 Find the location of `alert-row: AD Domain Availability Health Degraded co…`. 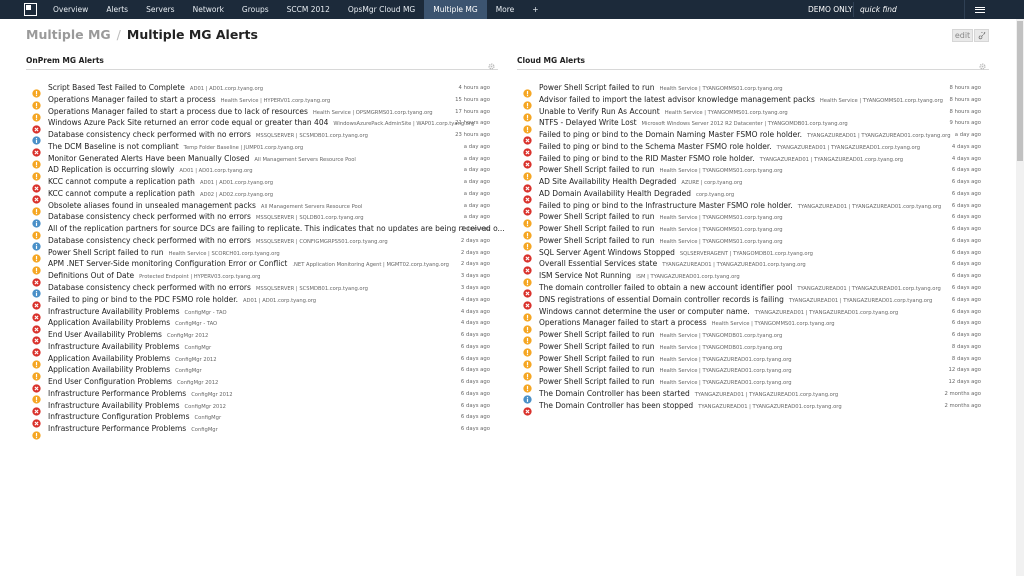

alert-row: AD Domain Availability Health Degraded co… is located at coordinates (753, 196).